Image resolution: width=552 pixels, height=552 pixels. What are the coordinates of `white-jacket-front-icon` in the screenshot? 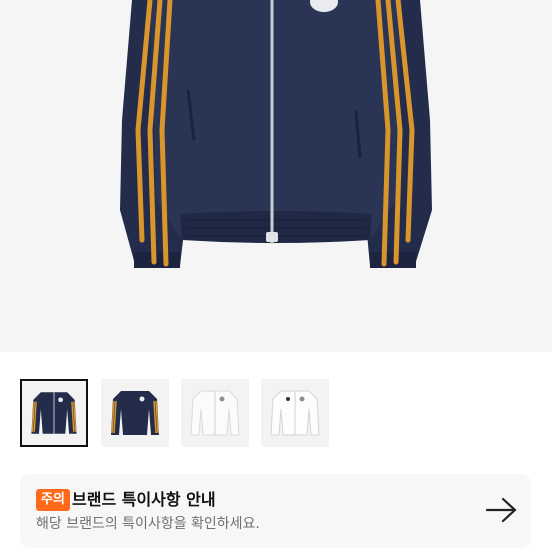 It's located at (215, 413).